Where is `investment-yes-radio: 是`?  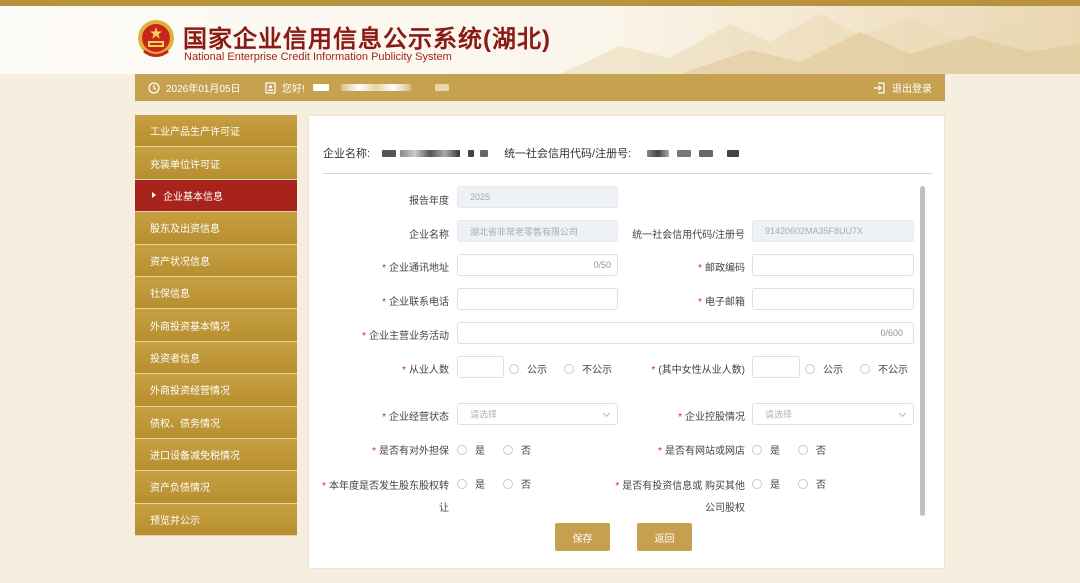
investment-yes-radio: 是 is located at coordinates (766, 483).